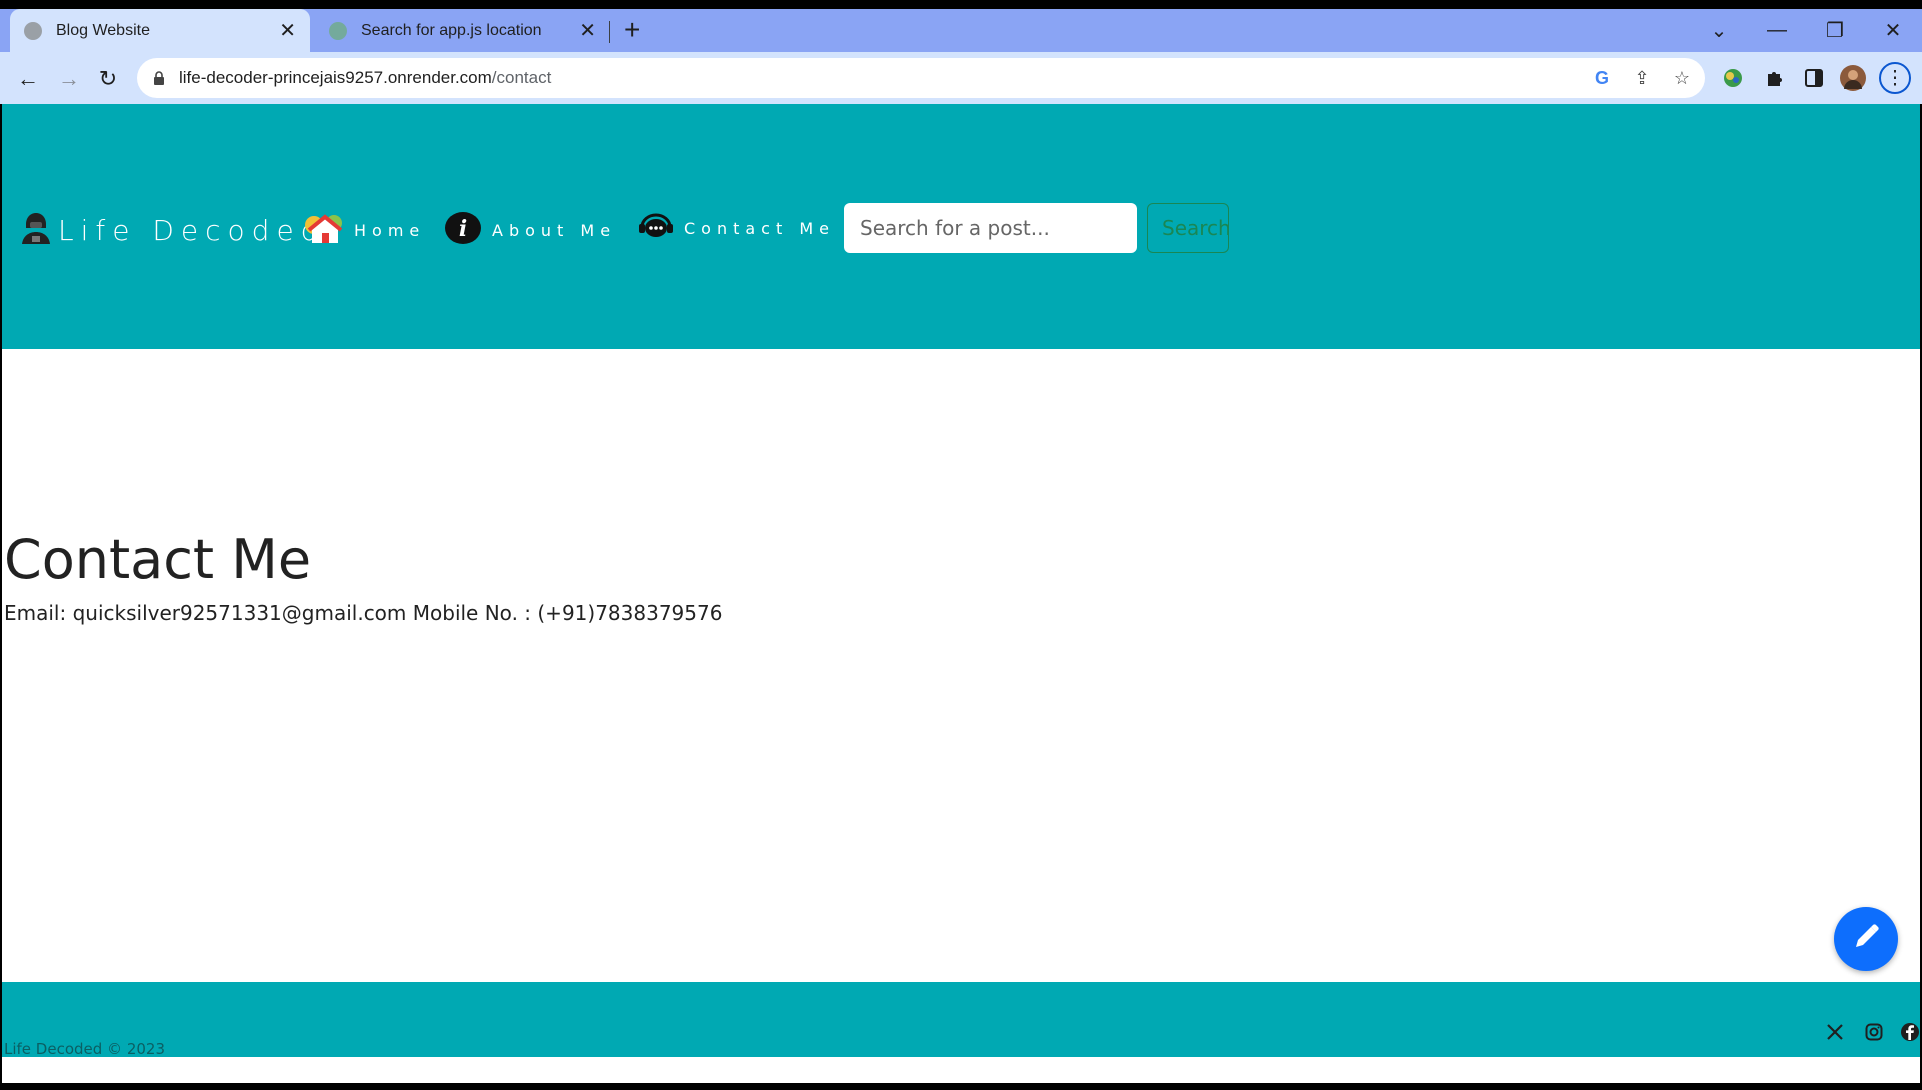 The height and width of the screenshot is (1090, 1922). I want to click on svg-text: i, so click(463, 229).